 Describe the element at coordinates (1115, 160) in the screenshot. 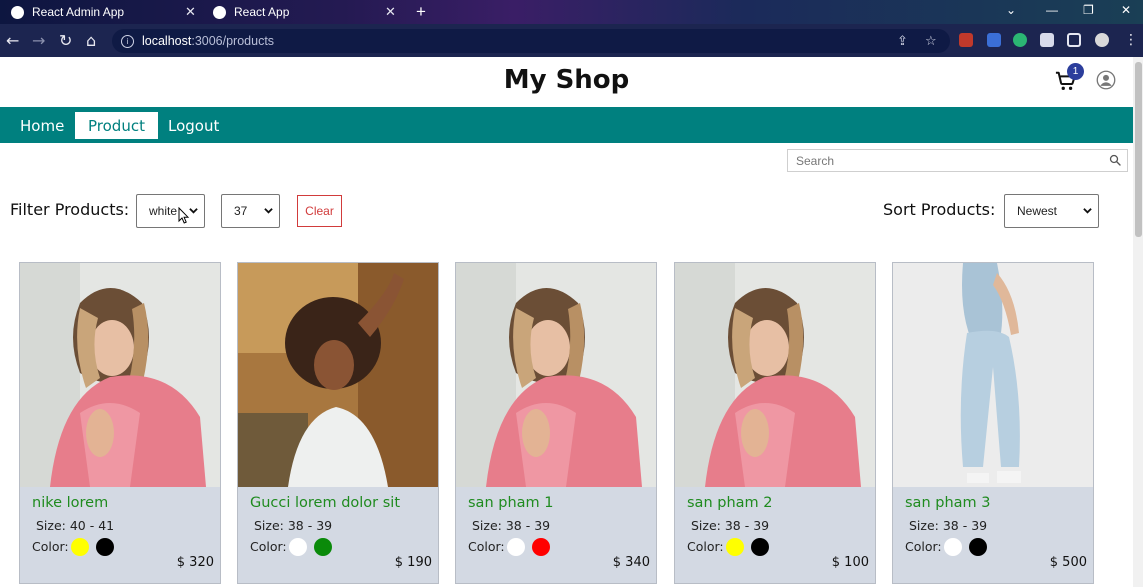

I see `search-icon` at that location.